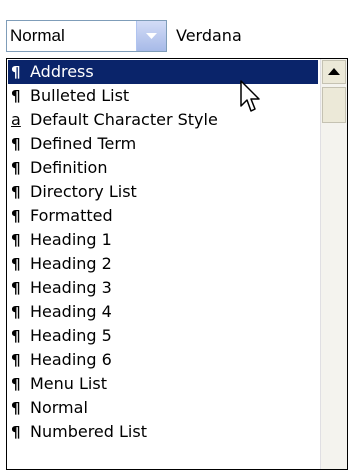  I want to click on style-dropdown-button, so click(151, 36).